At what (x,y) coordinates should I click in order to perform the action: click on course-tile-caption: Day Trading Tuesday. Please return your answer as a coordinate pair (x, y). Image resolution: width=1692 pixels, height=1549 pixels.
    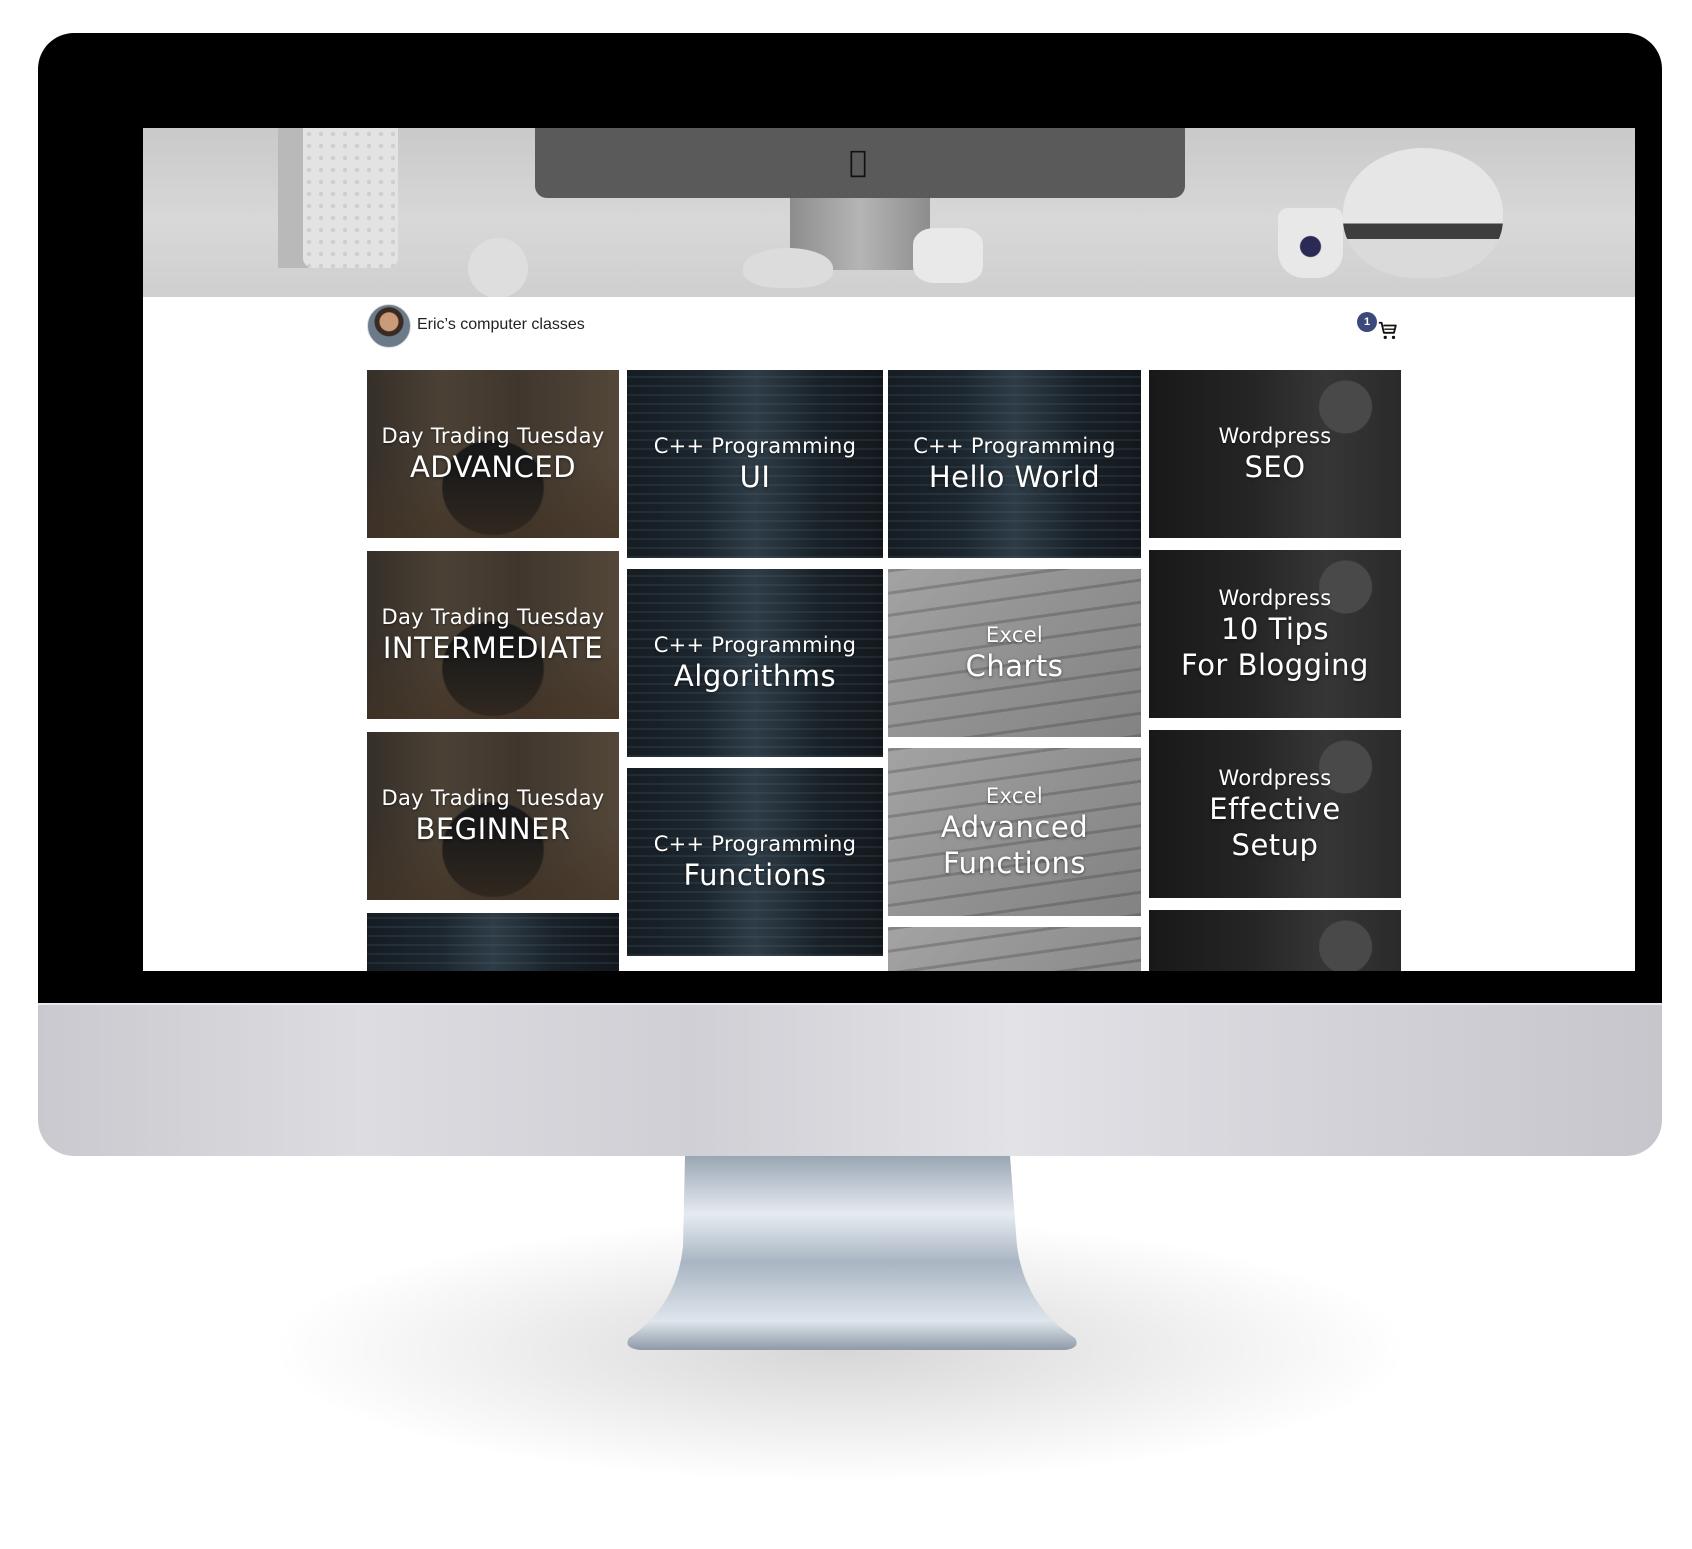
    Looking at the image, I should click on (493, 942).